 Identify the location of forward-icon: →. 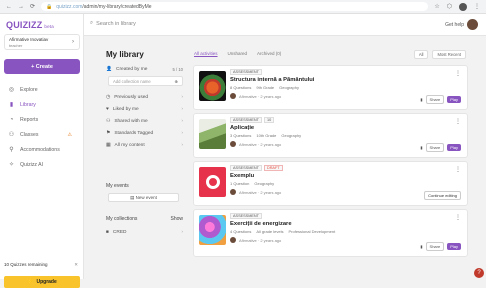
(21, 7).